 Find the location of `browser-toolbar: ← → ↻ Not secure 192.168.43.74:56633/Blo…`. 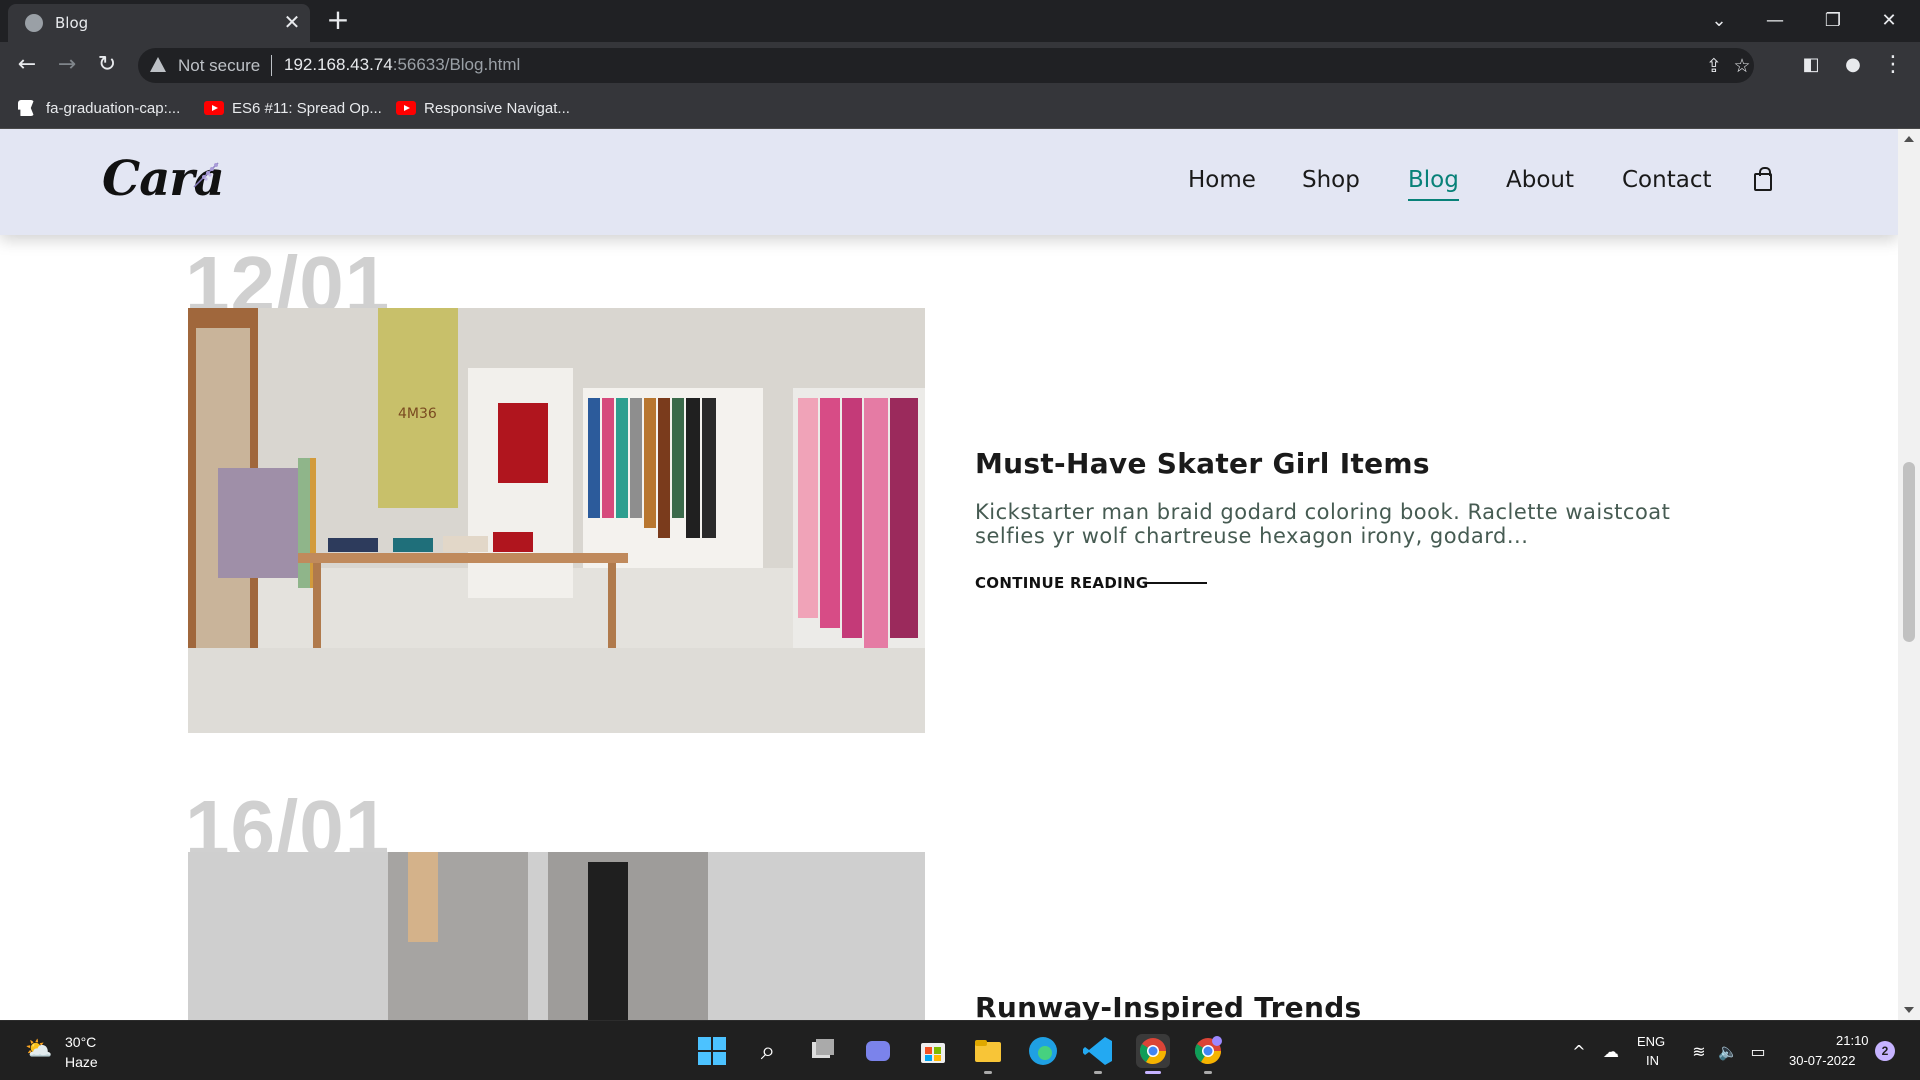

browser-toolbar: ← → ↻ Not secure 192.168.43.74:56633/Blo… is located at coordinates (960, 65).